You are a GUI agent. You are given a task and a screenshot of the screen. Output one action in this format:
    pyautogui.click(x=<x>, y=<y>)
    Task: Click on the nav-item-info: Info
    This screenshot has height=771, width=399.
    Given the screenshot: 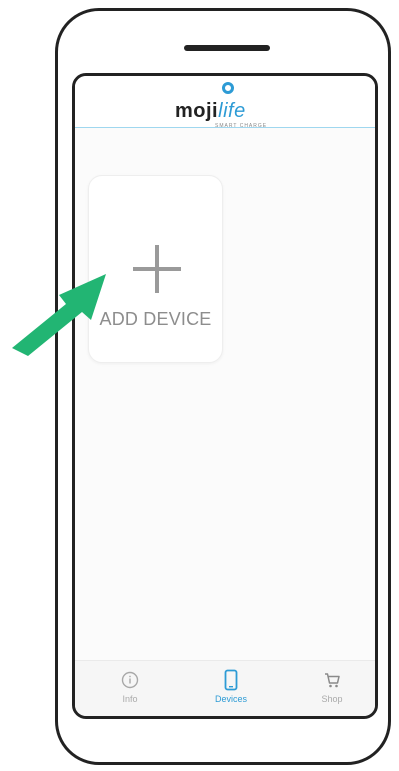 What is the action you would take?
    pyautogui.click(x=130, y=686)
    